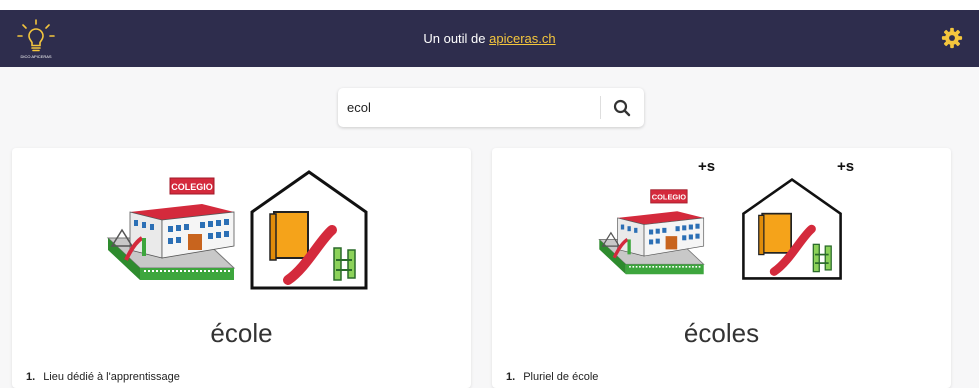 The width and height of the screenshot is (979, 388). I want to click on logo-text: DICO APICERAS, so click(35, 56).